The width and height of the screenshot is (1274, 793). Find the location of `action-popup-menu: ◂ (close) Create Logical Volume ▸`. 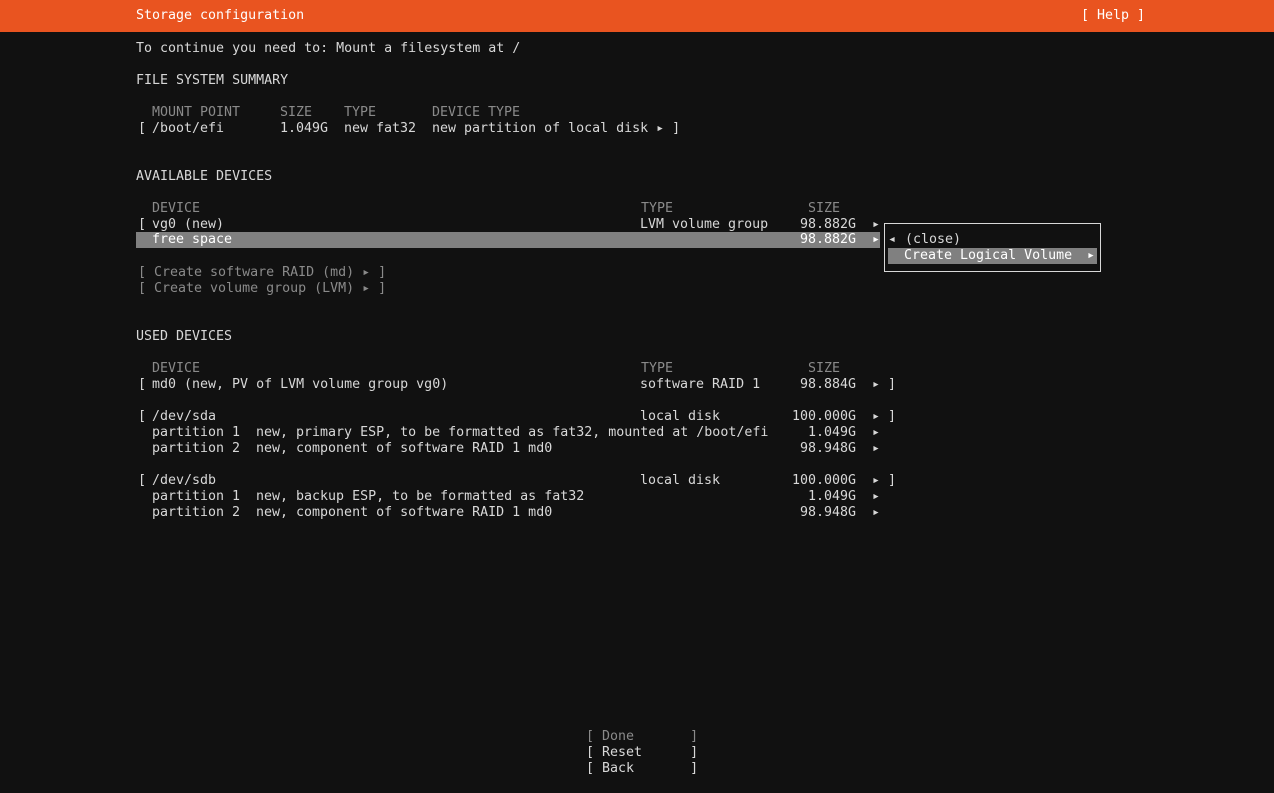

action-popup-menu: ◂ (close) Create Logical Volume ▸ is located at coordinates (992, 247).